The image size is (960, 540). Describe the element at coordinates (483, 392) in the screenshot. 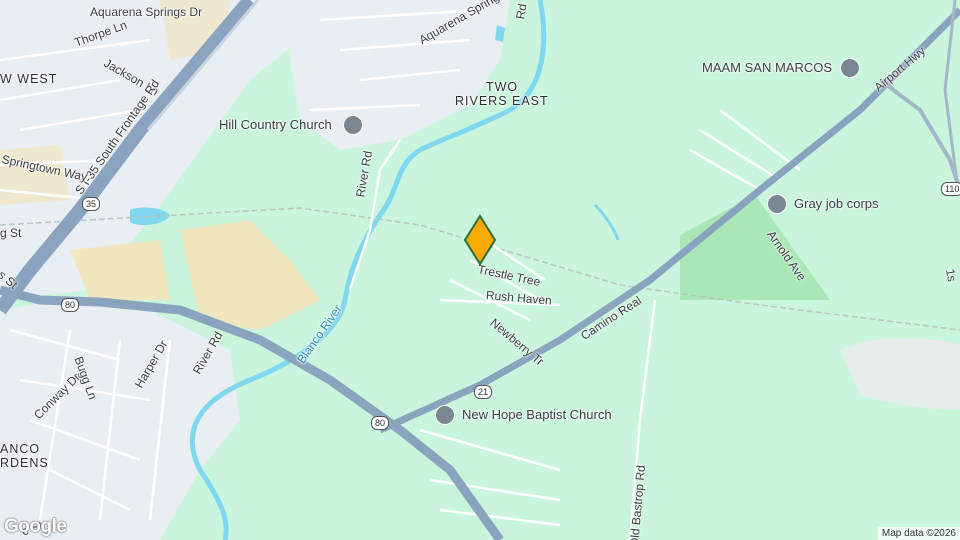

I see `highway-21-shield: 21` at that location.